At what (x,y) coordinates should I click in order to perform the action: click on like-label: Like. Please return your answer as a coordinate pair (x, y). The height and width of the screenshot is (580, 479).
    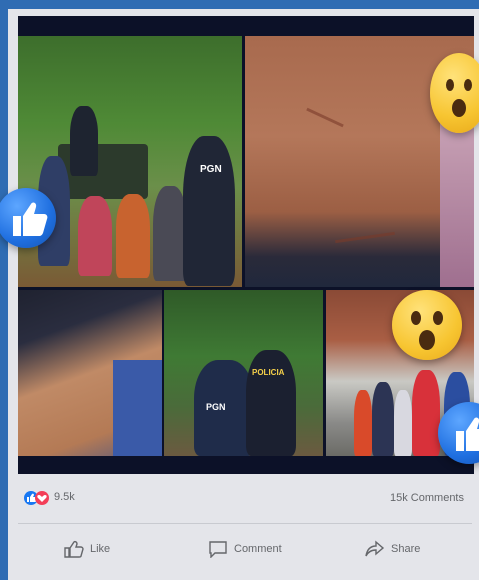
    Looking at the image, I should click on (100, 549).